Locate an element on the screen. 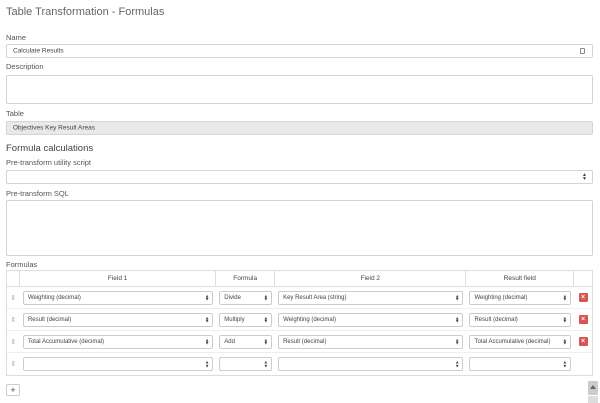 The width and height of the screenshot is (600, 403). field2-select: Weighting (decimal) ▲ ▼ is located at coordinates (371, 319).